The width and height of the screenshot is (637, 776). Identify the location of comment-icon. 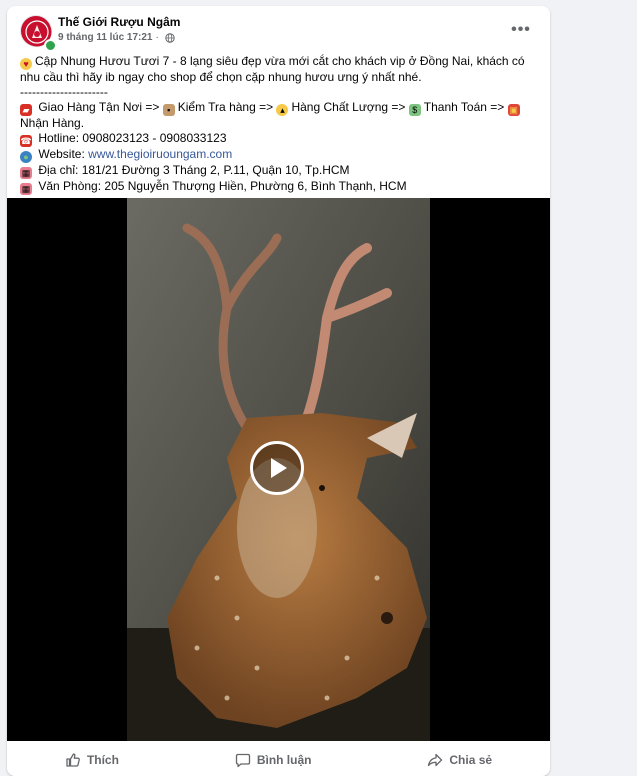
(242, 760).